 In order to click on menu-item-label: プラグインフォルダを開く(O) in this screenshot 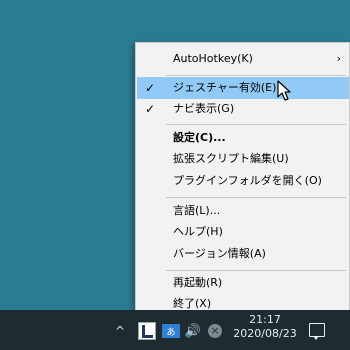, I will do `click(247, 180)`.